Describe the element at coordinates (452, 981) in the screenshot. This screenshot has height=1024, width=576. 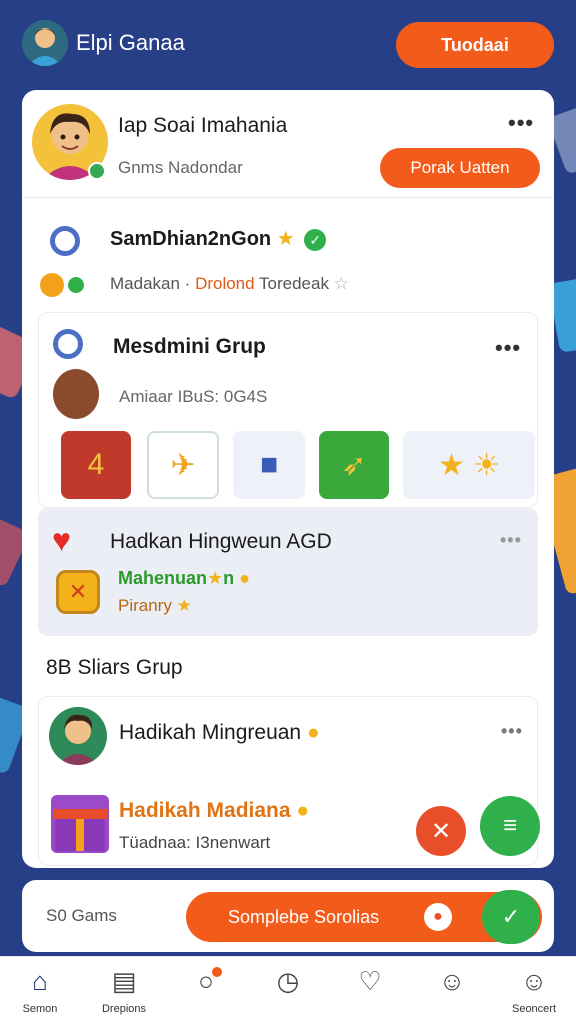
I see `user-icon: ☺` at that location.